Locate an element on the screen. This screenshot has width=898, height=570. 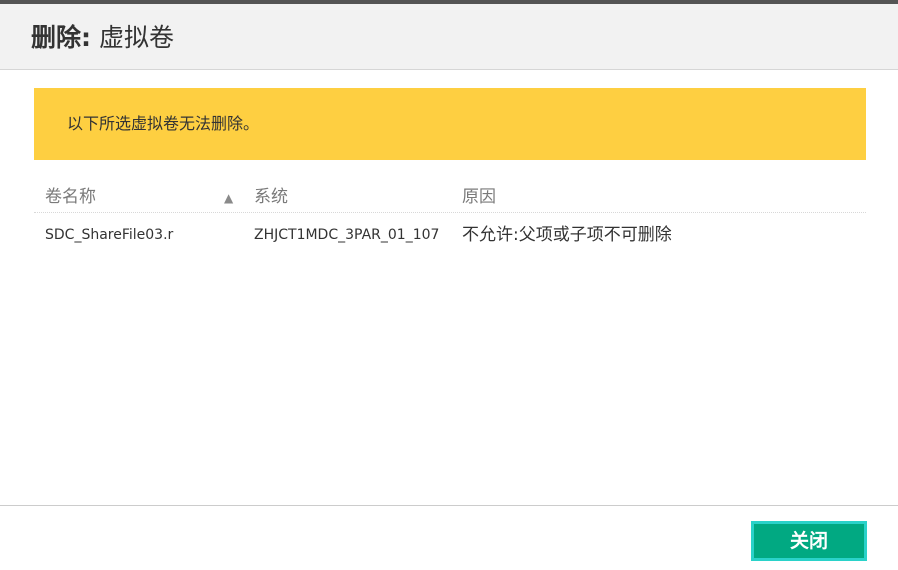
table-header: 卷名称 ▲ 系统 原因 is located at coordinates (450, 196).